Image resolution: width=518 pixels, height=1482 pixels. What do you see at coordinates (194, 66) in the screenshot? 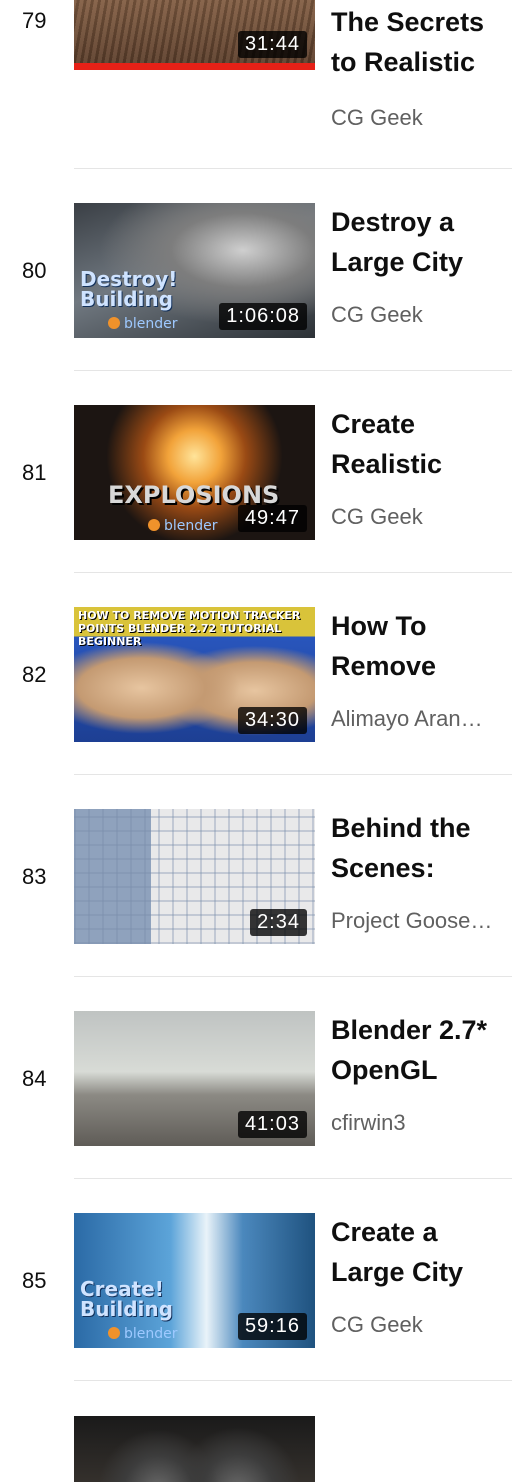
I see `watch-progress-bar` at bounding box center [194, 66].